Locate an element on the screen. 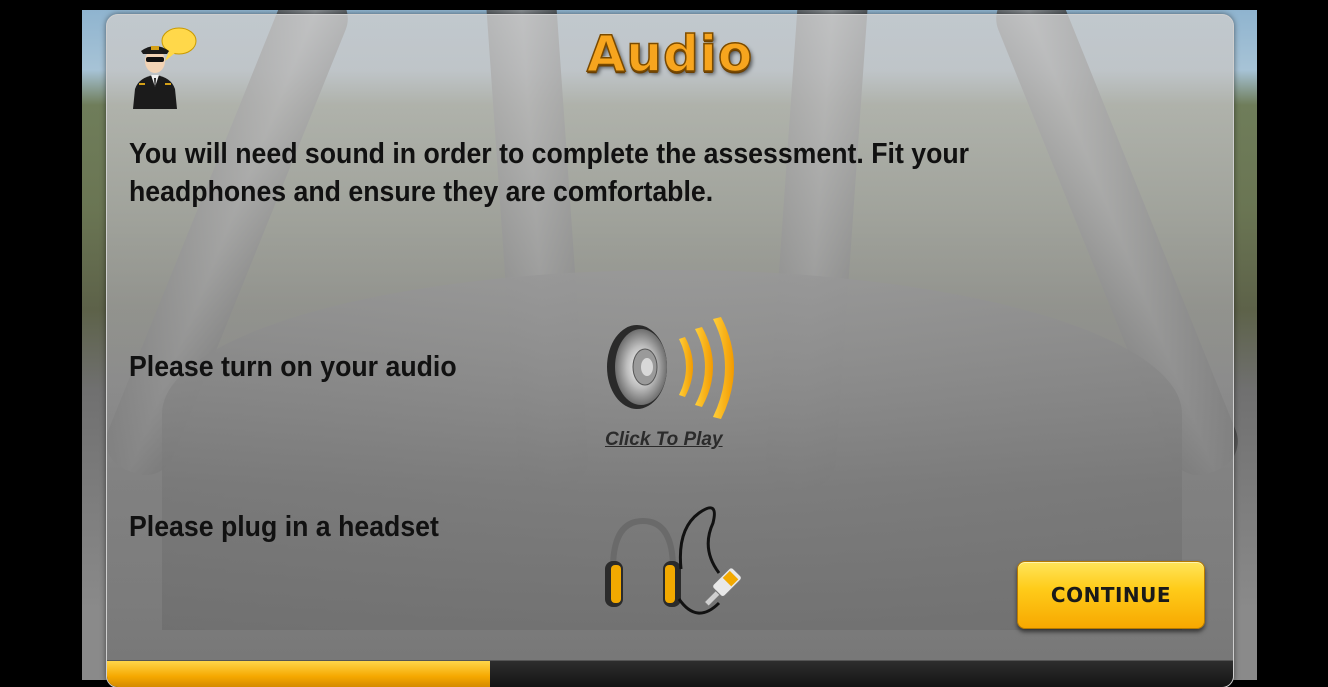 This screenshot has width=1328, height=687. progress-bar is located at coordinates (670, 673).